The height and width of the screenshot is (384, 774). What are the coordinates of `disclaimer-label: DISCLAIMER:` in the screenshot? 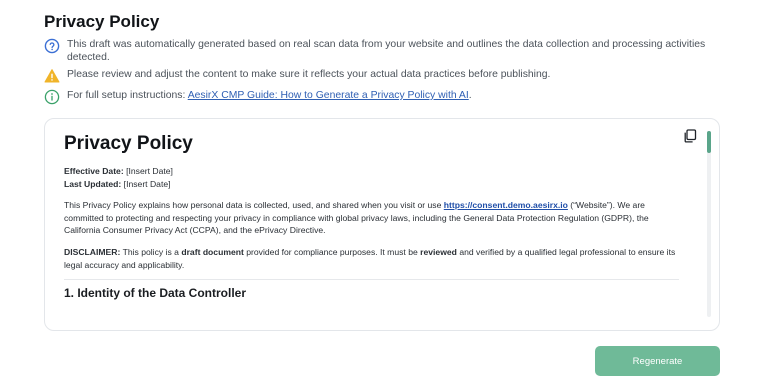 It's located at (92, 251).